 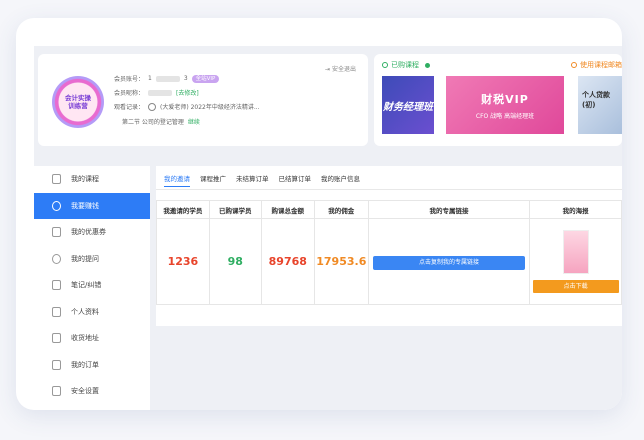 What do you see at coordinates (177, 180) in the screenshot?
I see `tab-invites: 我的邀请` at bounding box center [177, 180].